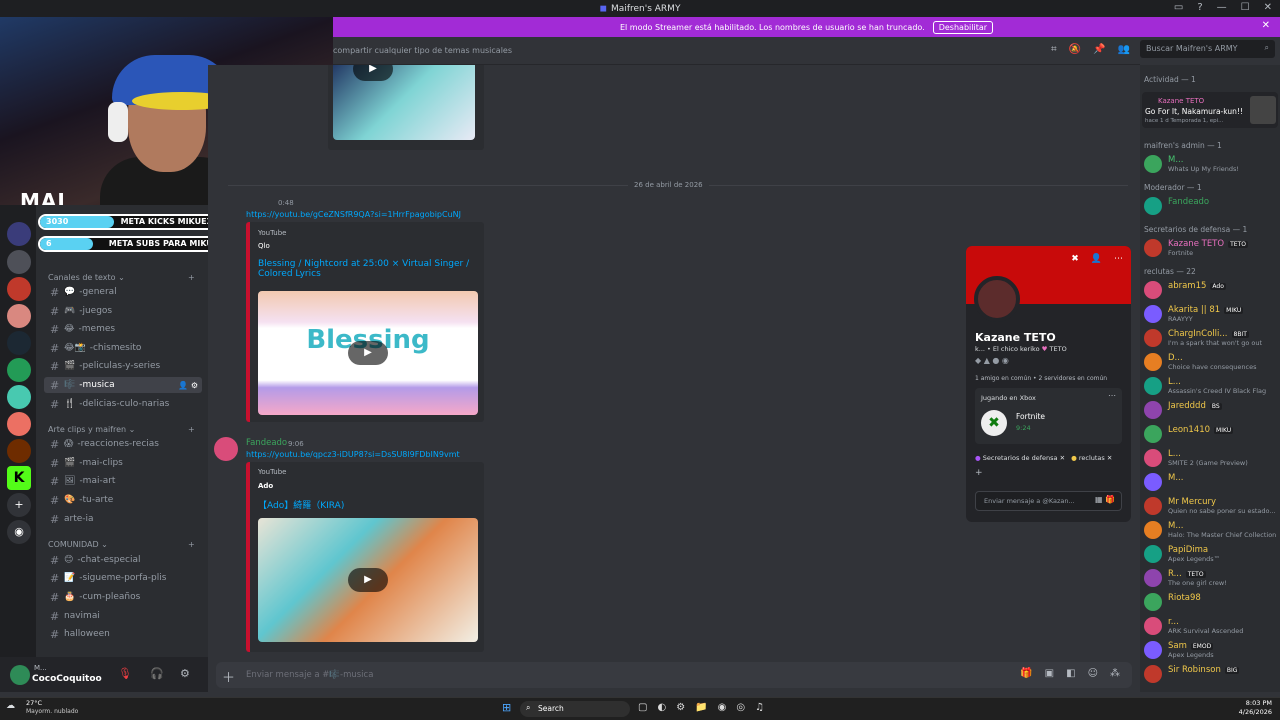 The height and width of the screenshot is (720, 1280). Describe the element at coordinates (1245, 7) in the screenshot. I see `maximize-button: ☐` at that location.